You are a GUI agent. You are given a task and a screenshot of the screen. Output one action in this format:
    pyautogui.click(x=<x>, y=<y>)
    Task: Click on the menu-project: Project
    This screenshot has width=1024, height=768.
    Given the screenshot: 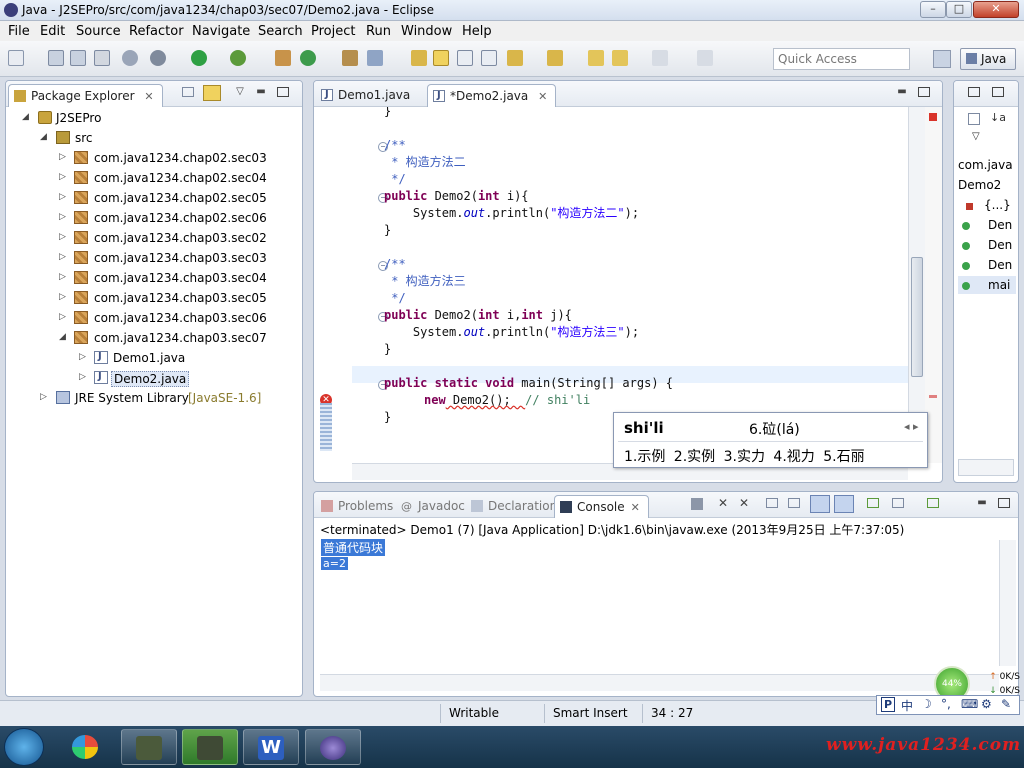 What is the action you would take?
    pyautogui.click(x=333, y=31)
    